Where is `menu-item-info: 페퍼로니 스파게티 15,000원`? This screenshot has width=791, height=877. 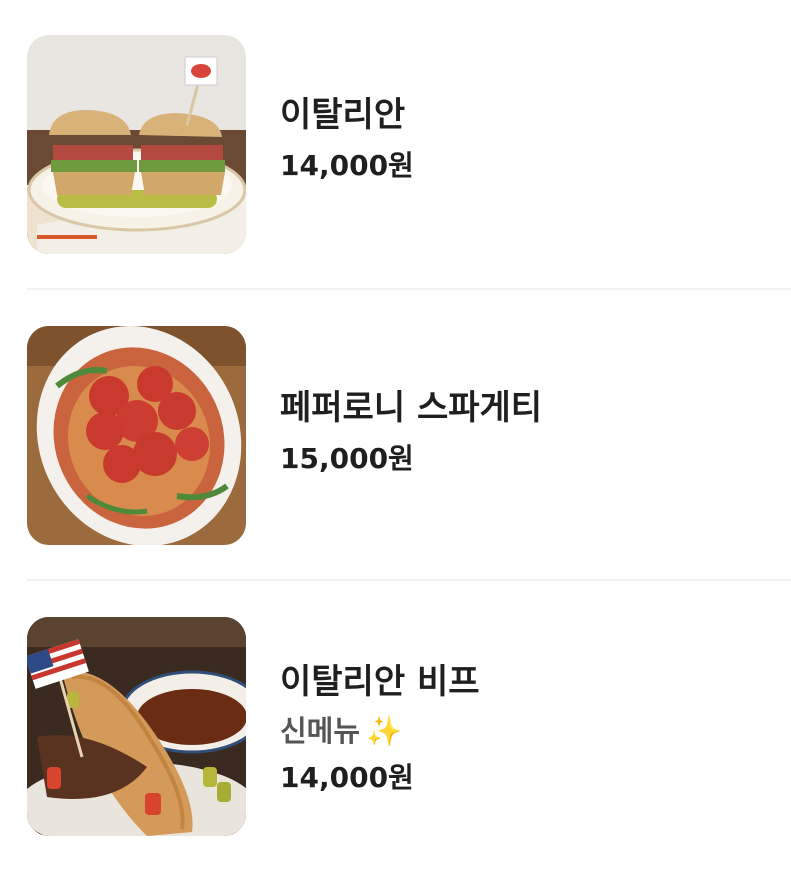 menu-item-info: 페퍼로니 스파게티 15,000원 is located at coordinates (411, 432).